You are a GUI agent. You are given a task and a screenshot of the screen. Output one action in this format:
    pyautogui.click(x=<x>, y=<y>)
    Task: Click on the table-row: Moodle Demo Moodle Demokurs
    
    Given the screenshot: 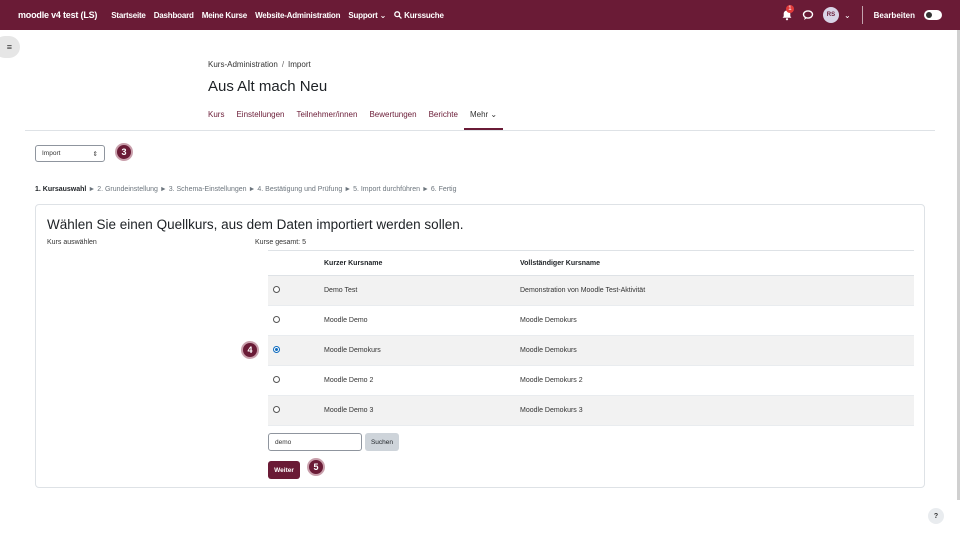 What is the action you would take?
    pyautogui.click(x=591, y=321)
    